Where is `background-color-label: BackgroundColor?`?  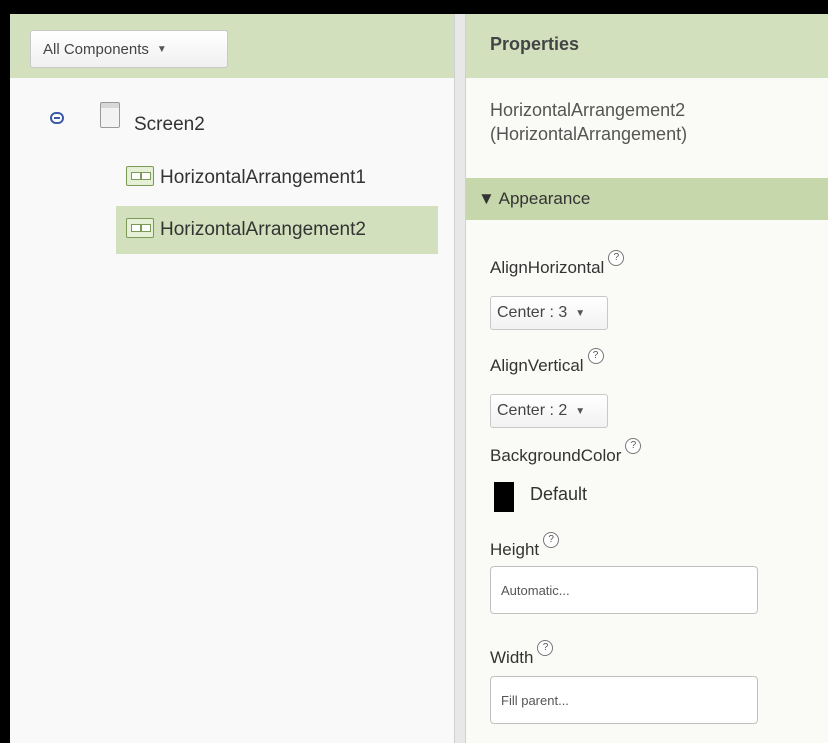
background-color-label: BackgroundColor? is located at coordinates (566, 452).